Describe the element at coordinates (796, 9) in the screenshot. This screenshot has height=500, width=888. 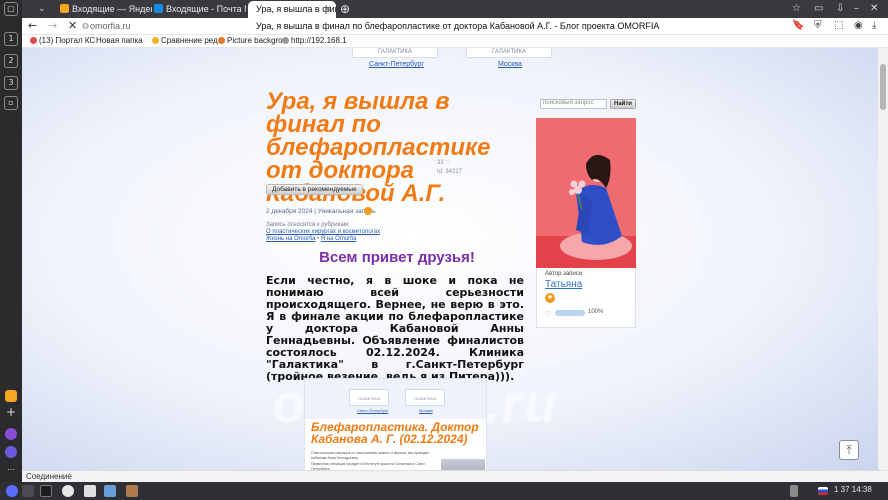
I see `bookmark-star-icon: ☆` at that location.